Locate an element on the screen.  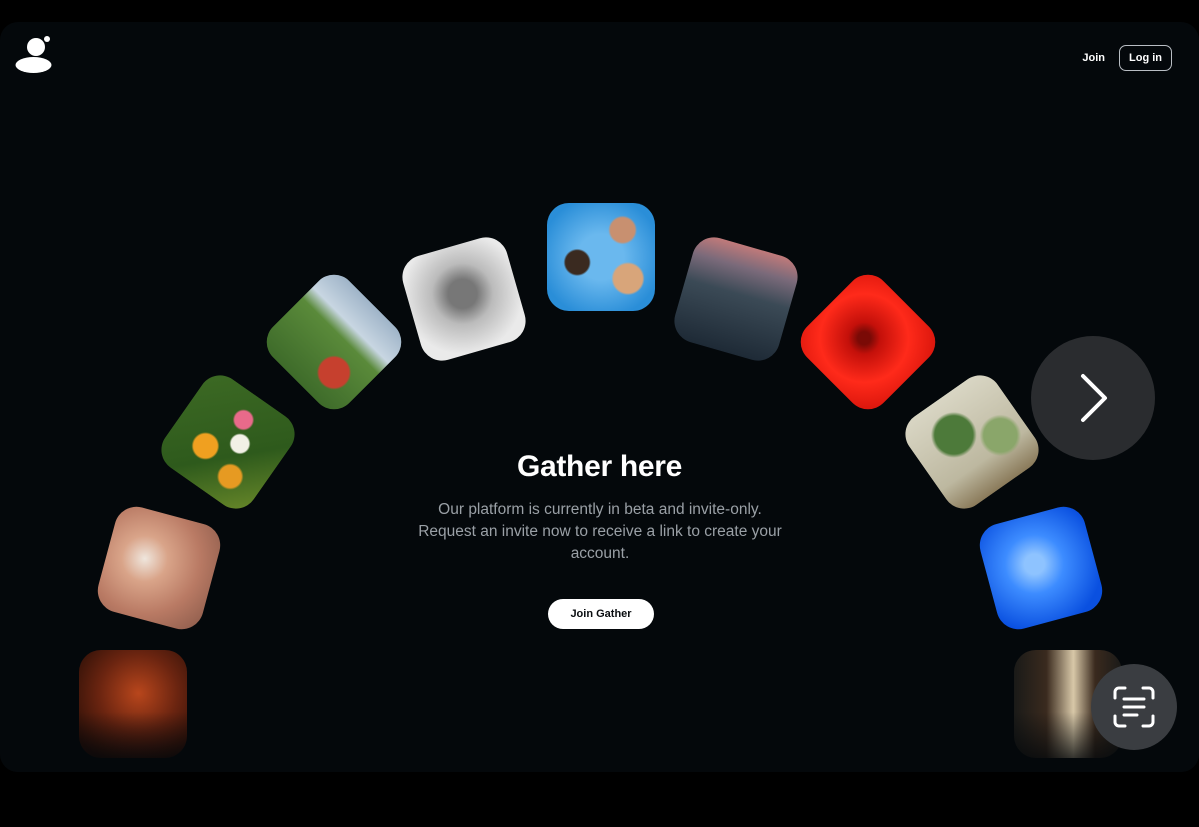
photo-tile-figurine is located at coordinates (159, 568).